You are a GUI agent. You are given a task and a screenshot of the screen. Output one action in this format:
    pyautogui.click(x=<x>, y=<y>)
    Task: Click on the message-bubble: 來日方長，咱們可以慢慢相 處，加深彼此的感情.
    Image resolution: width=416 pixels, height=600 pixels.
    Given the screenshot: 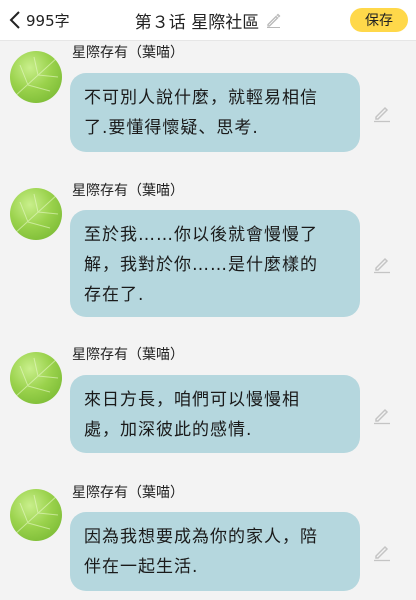 What is the action you would take?
    pyautogui.click(x=215, y=414)
    